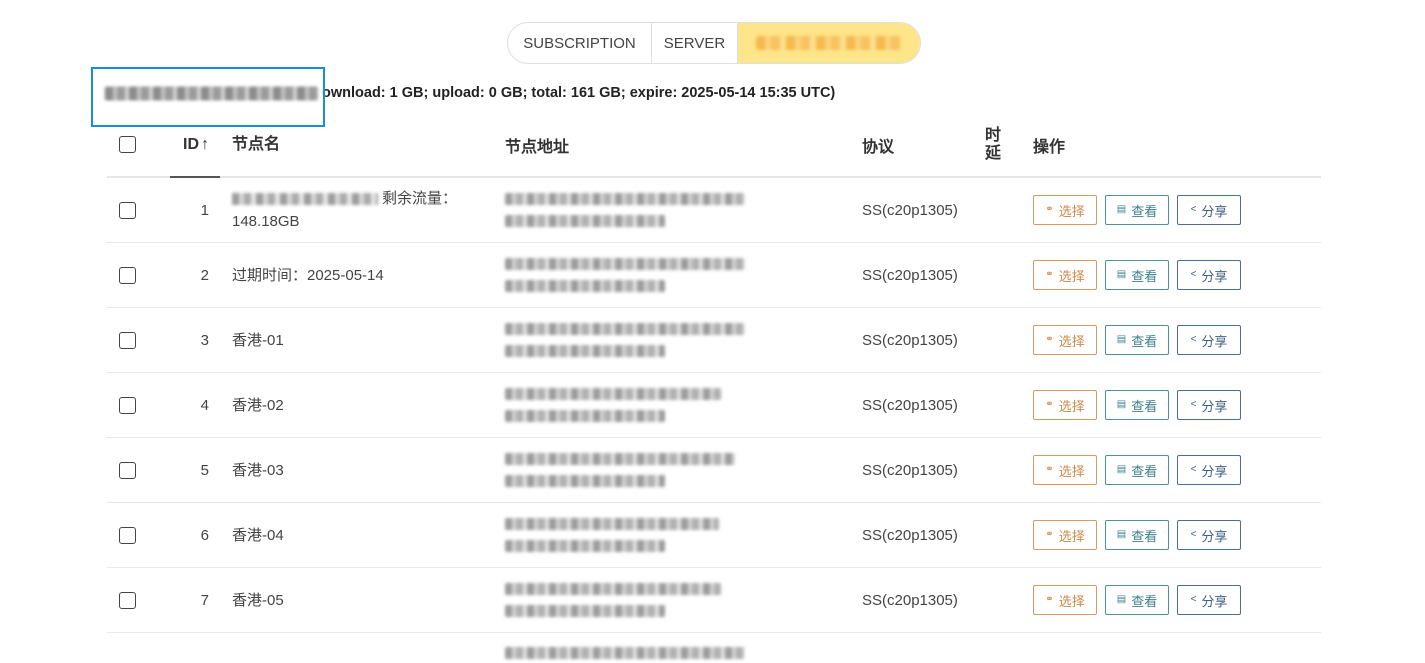 The image size is (1425, 663). I want to click on node-name: 香港-02, so click(258, 405).